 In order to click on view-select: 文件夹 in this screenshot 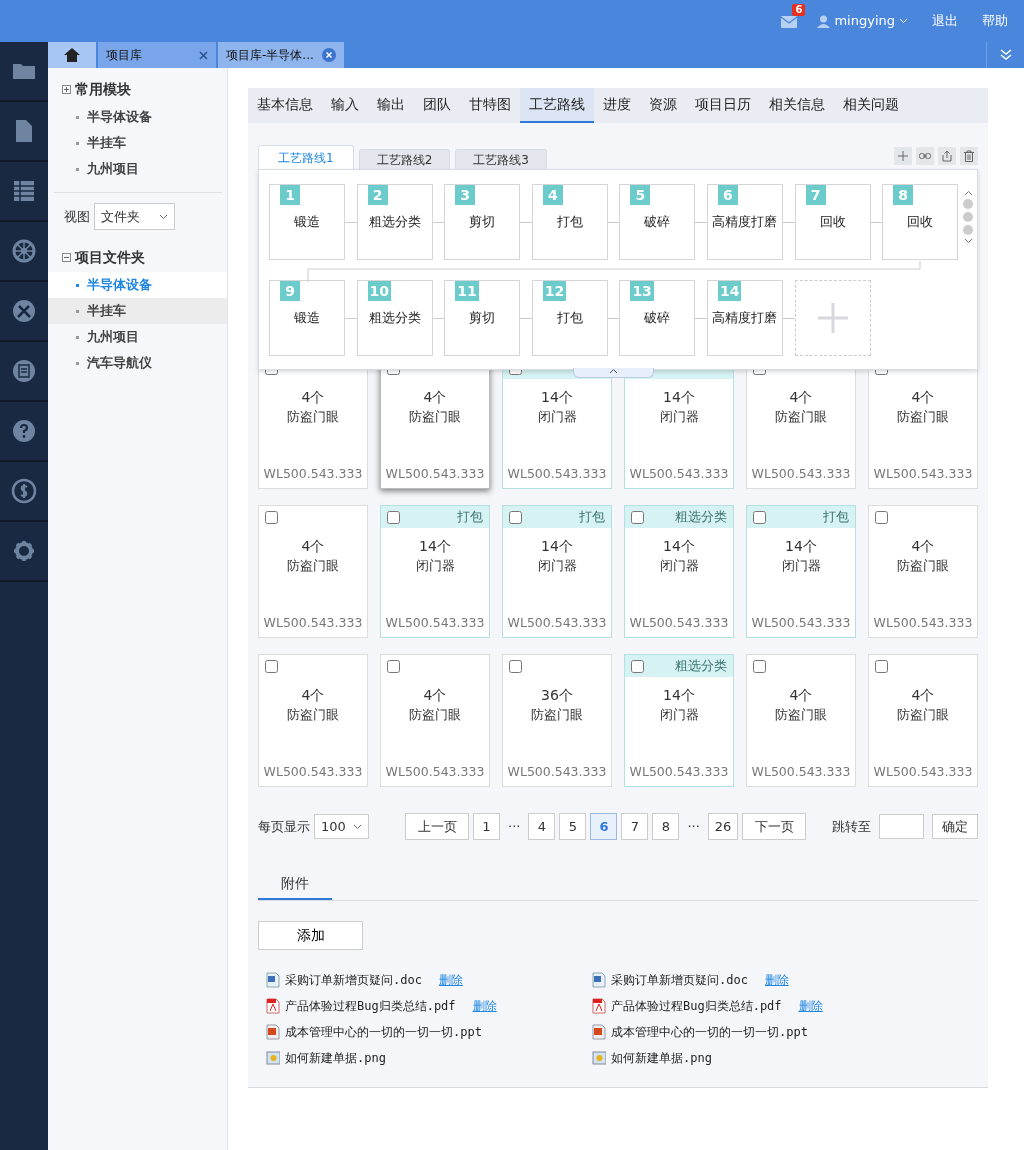, I will do `click(134, 216)`.